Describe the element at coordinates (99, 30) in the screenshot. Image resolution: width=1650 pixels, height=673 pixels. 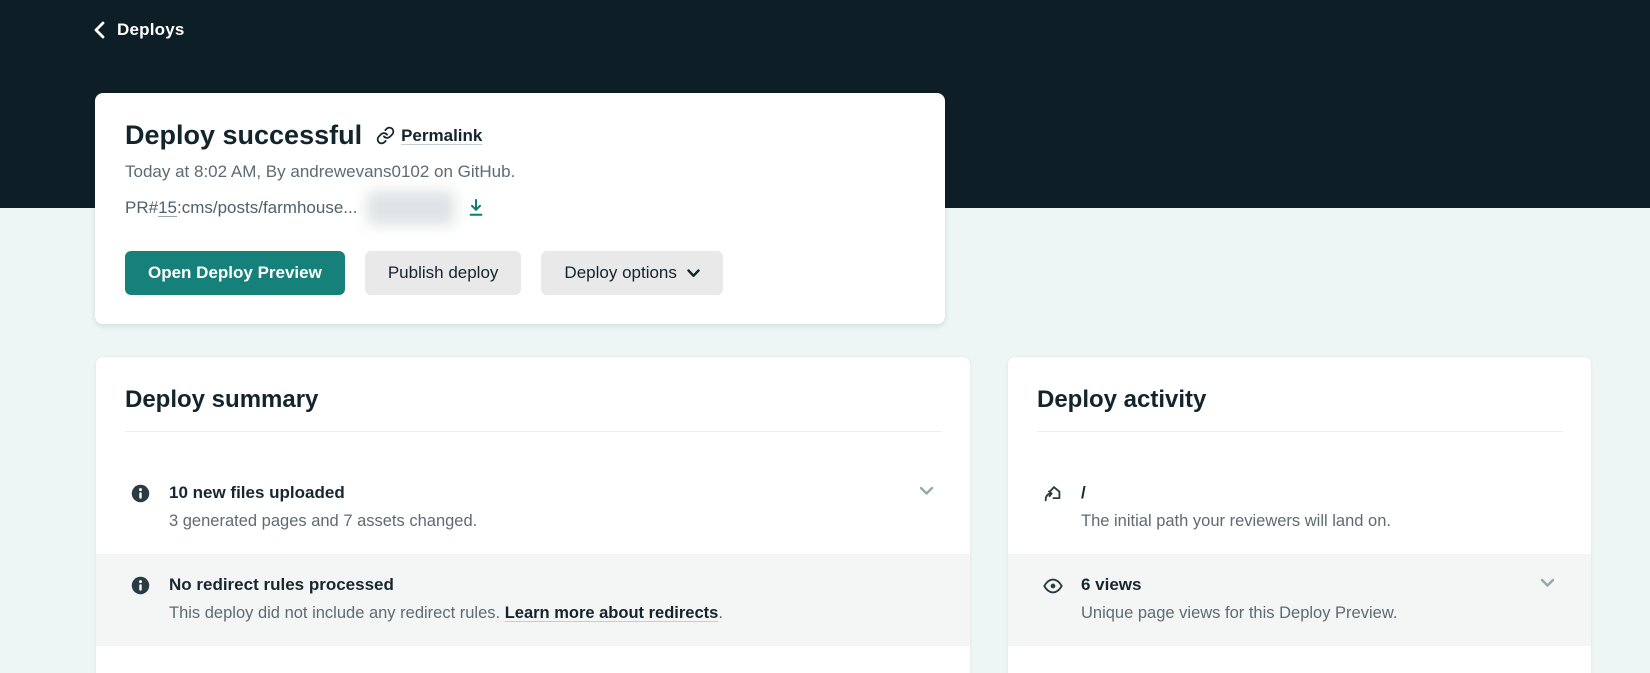
I see `chevron-left-icon` at that location.